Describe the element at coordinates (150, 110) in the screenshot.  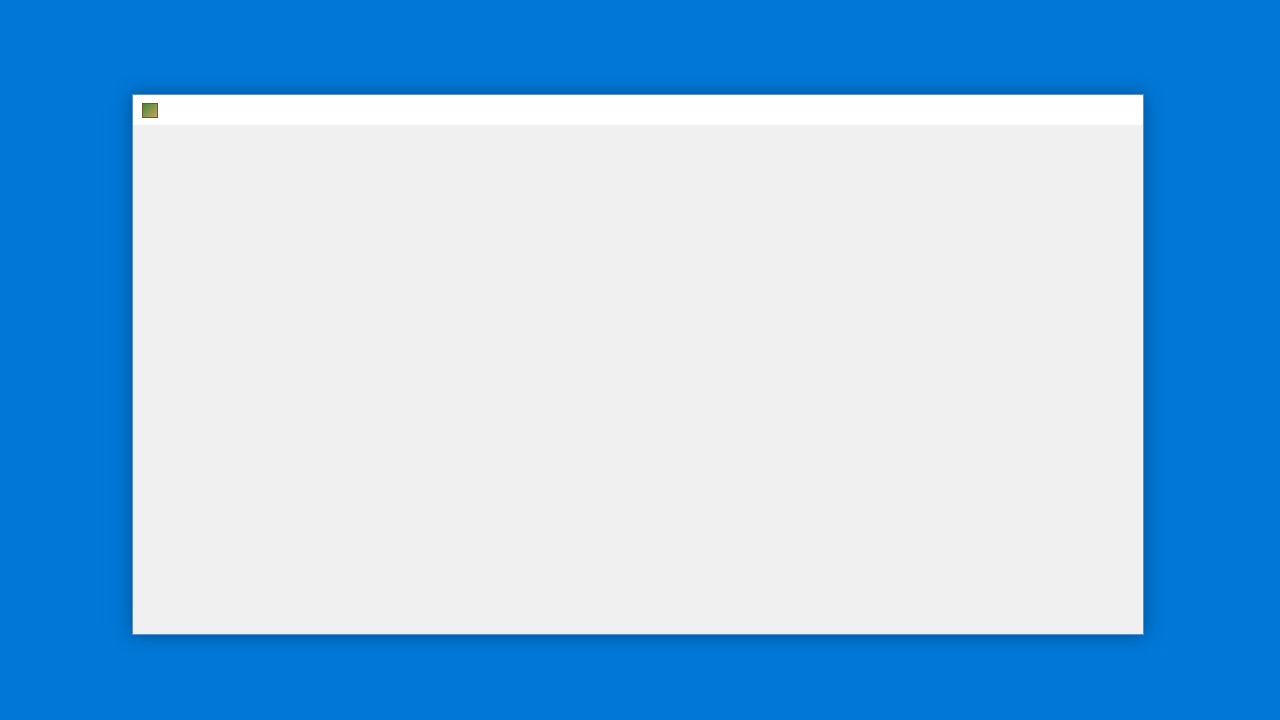
I see `picture-viewer-icon` at that location.